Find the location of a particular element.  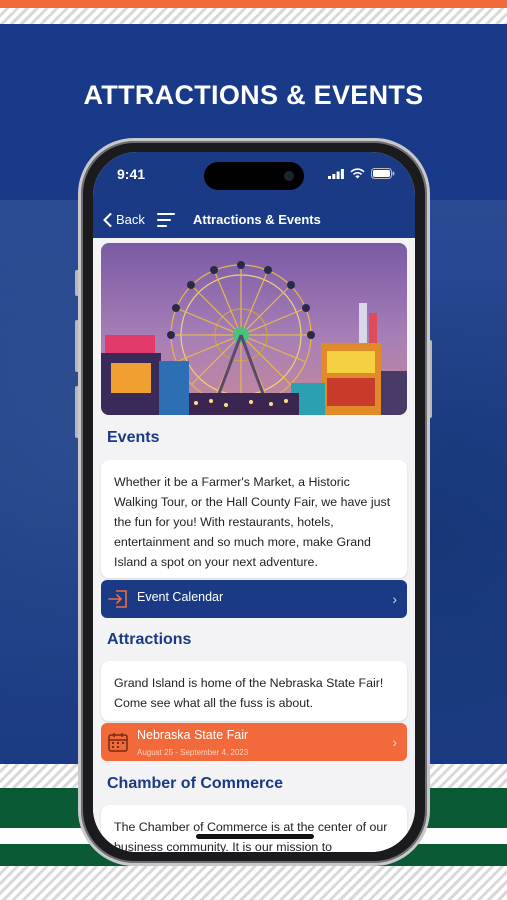

menu-icon is located at coordinates (166, 220).